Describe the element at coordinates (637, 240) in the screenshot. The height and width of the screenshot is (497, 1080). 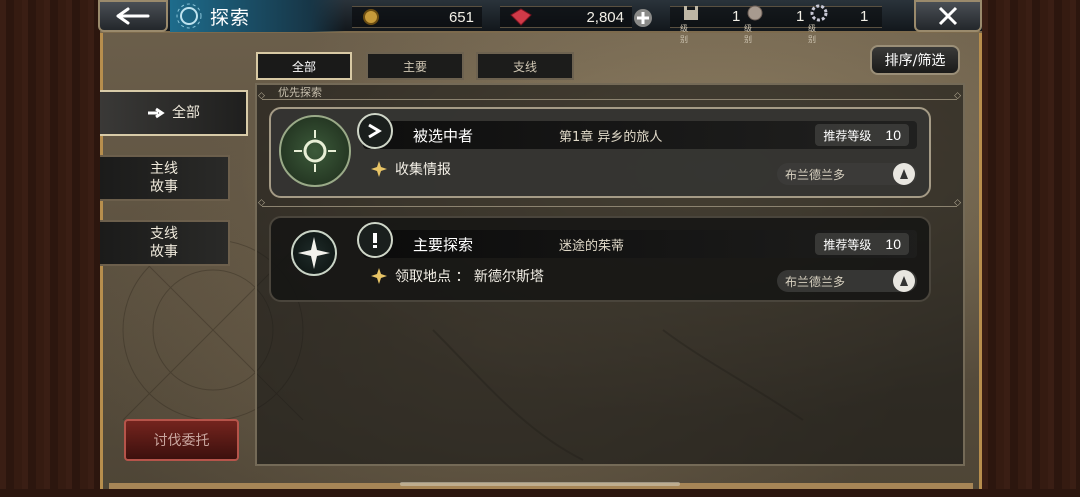
I see `quest-header: 主要探索 迷途的茱蒂 推荐等级 10` at that location.